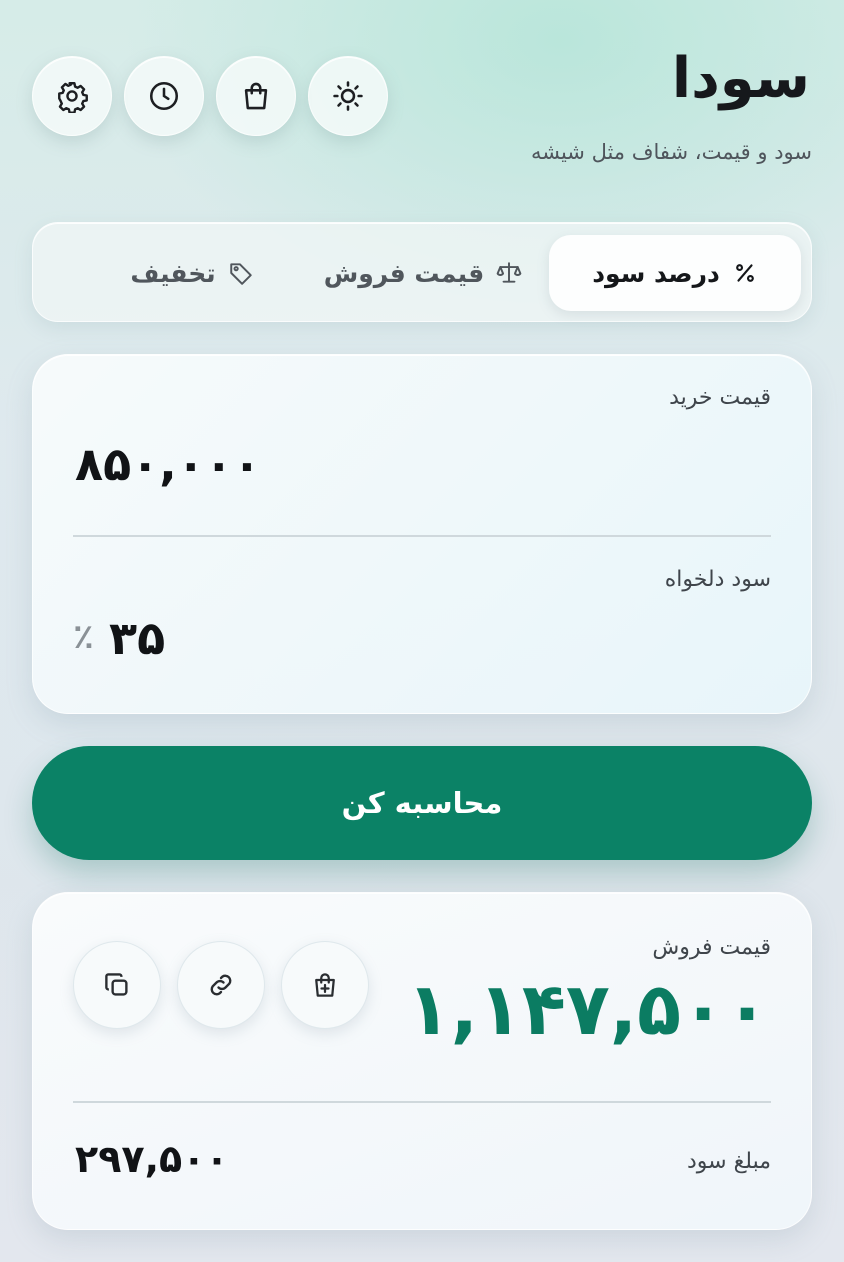 This screenshot has height=1262, width=844. I want to click on tab-label: قیمت فروش, so click(404, 273).